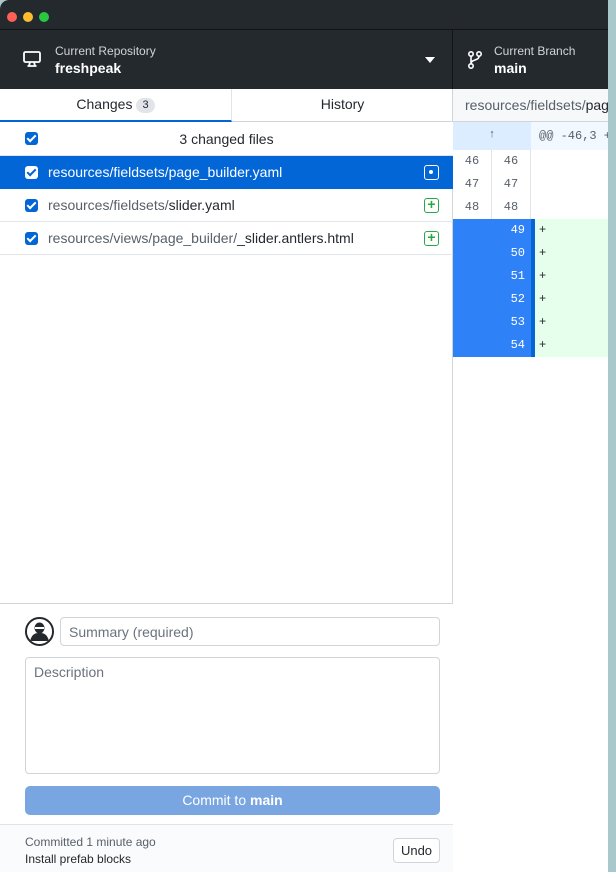  What do you see at coordinates (511, 184) in the screenshot?
I see `new-line-number: 47` at bounding box center [511, 184].